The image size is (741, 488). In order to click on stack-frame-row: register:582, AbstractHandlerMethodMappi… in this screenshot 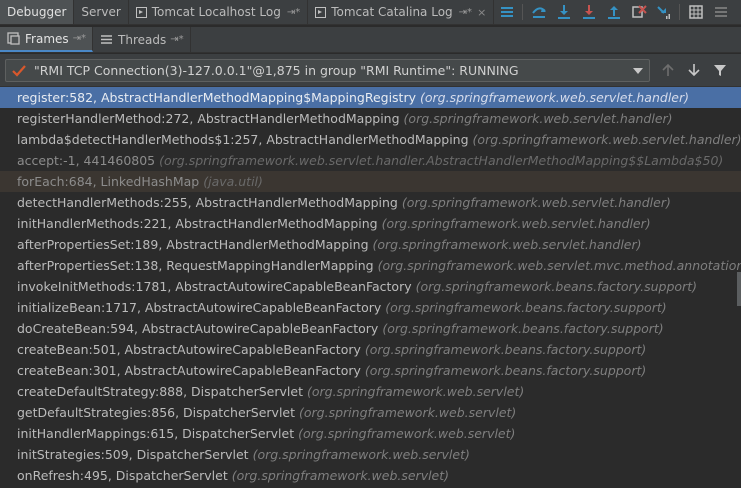, I will do `click(370, 97)`.